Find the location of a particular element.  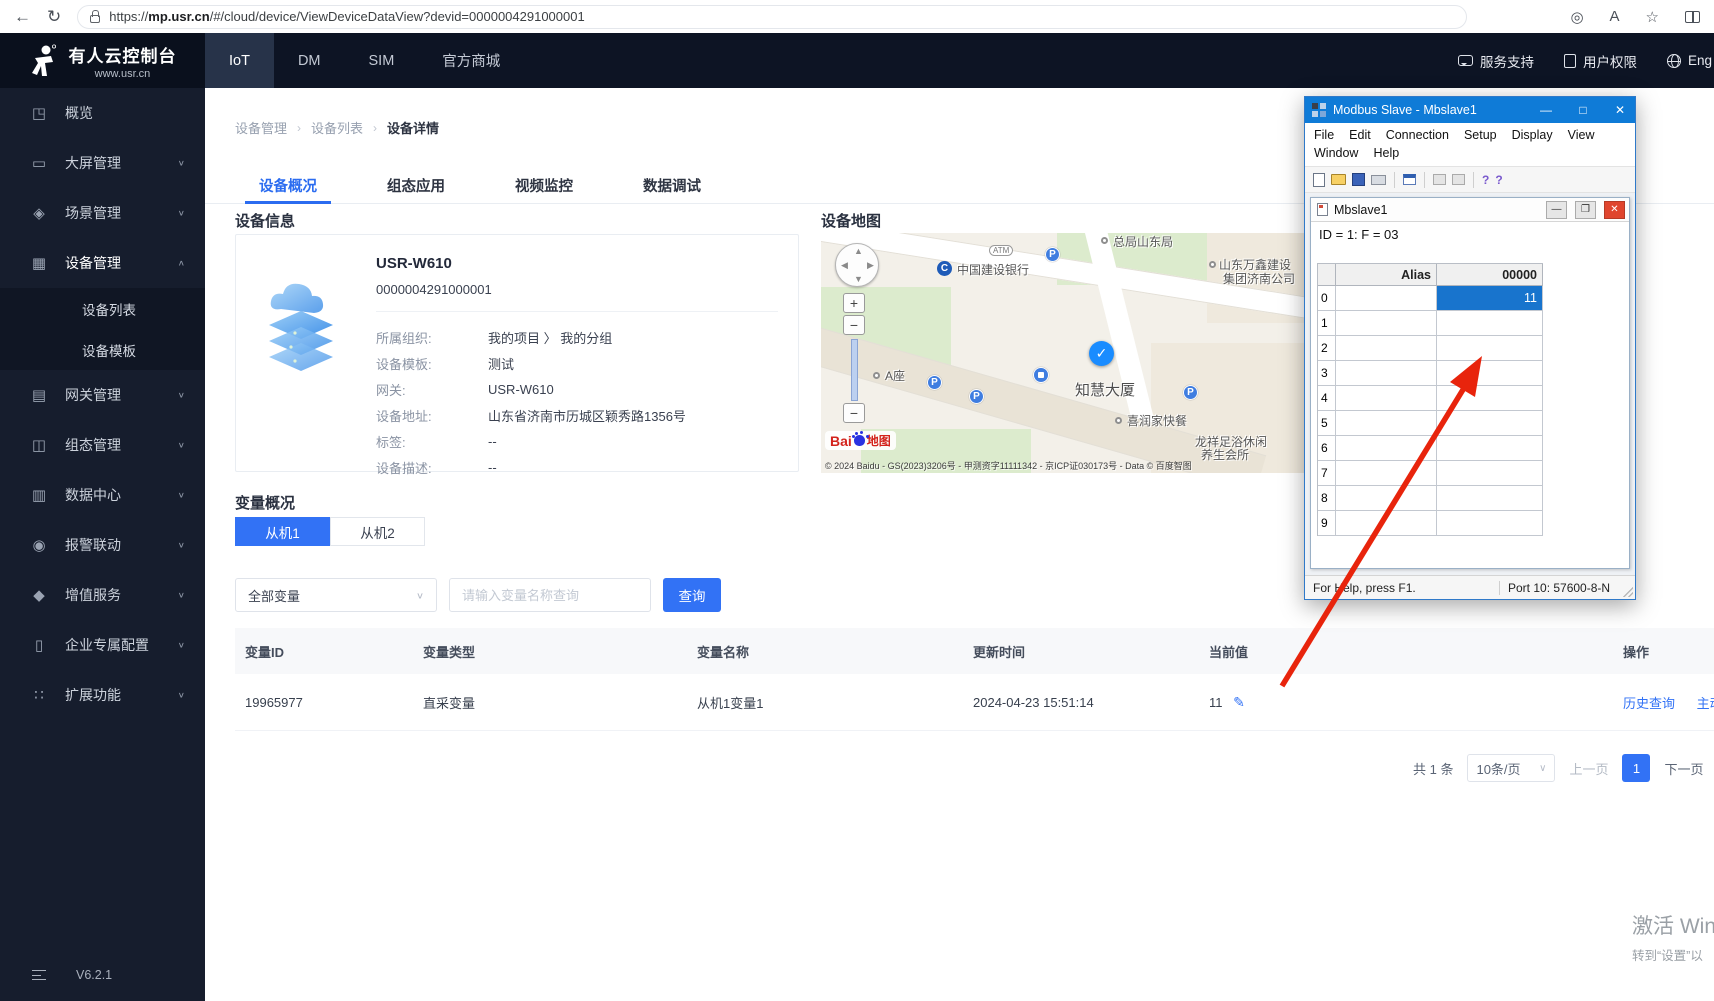

menu-help: Help is located at coordinates (1386, 153).